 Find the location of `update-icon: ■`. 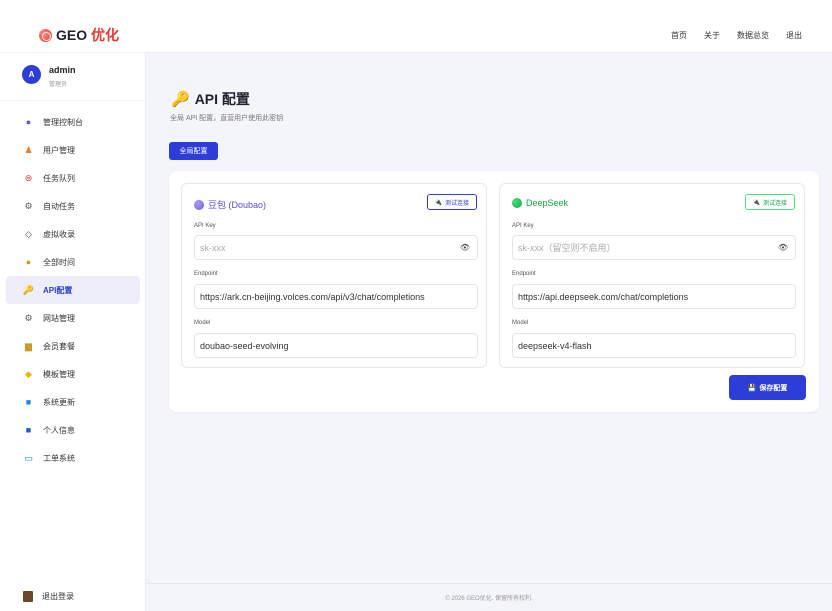

update-icon: ■ is located at coordinates (28, 401).